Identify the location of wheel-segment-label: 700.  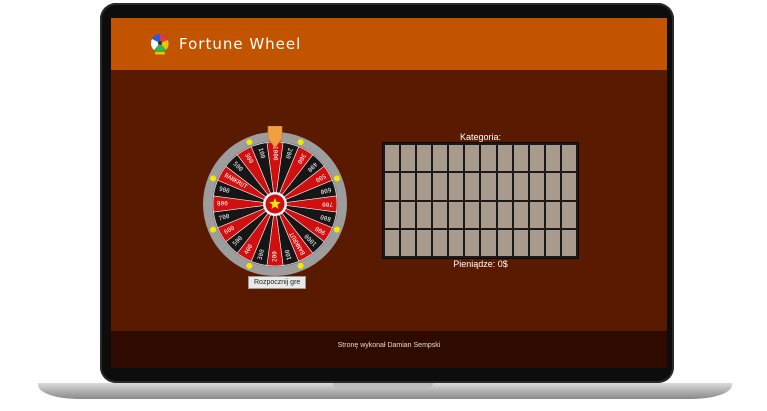
(327, 204).